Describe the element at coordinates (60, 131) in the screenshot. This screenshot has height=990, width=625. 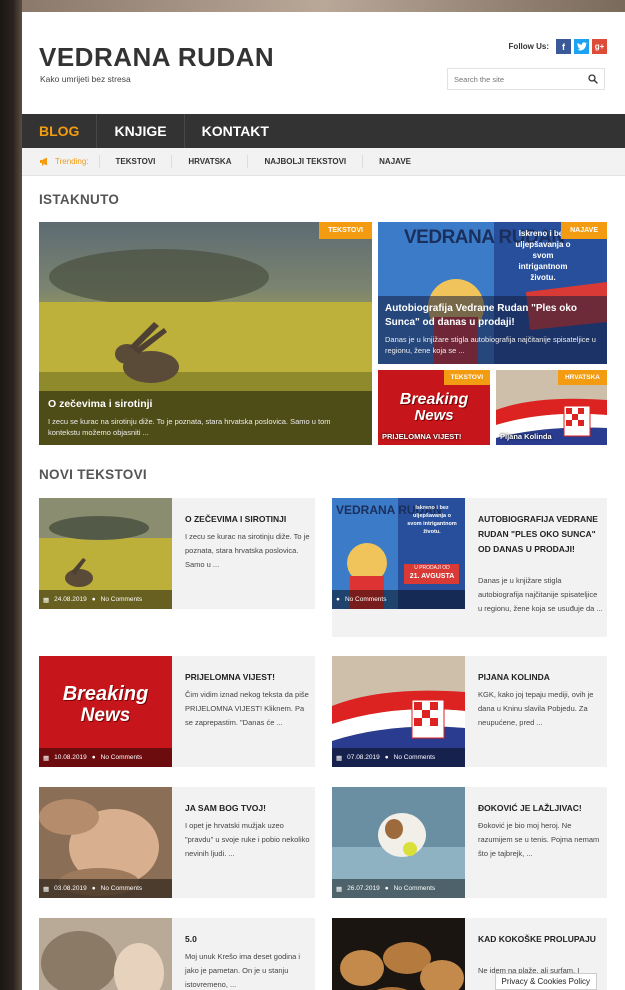
I see `nav-item-blog: BLOG` at that location.